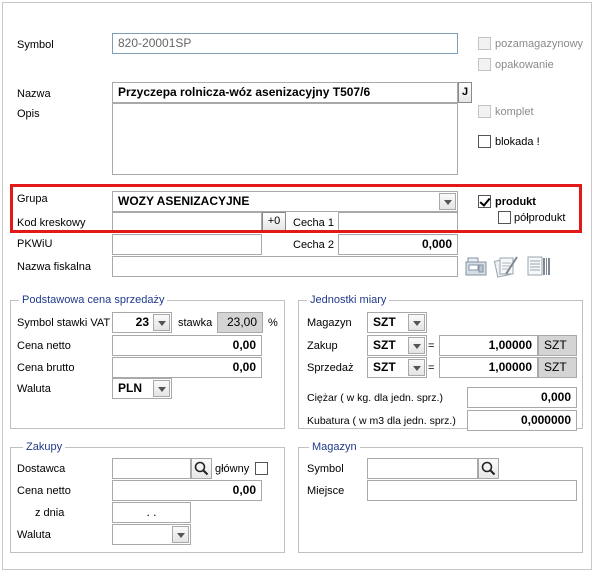  Describe the element at coordinates (285, 43) in the screenshot. I see `symbol-input: 820-20001SP` at that location.